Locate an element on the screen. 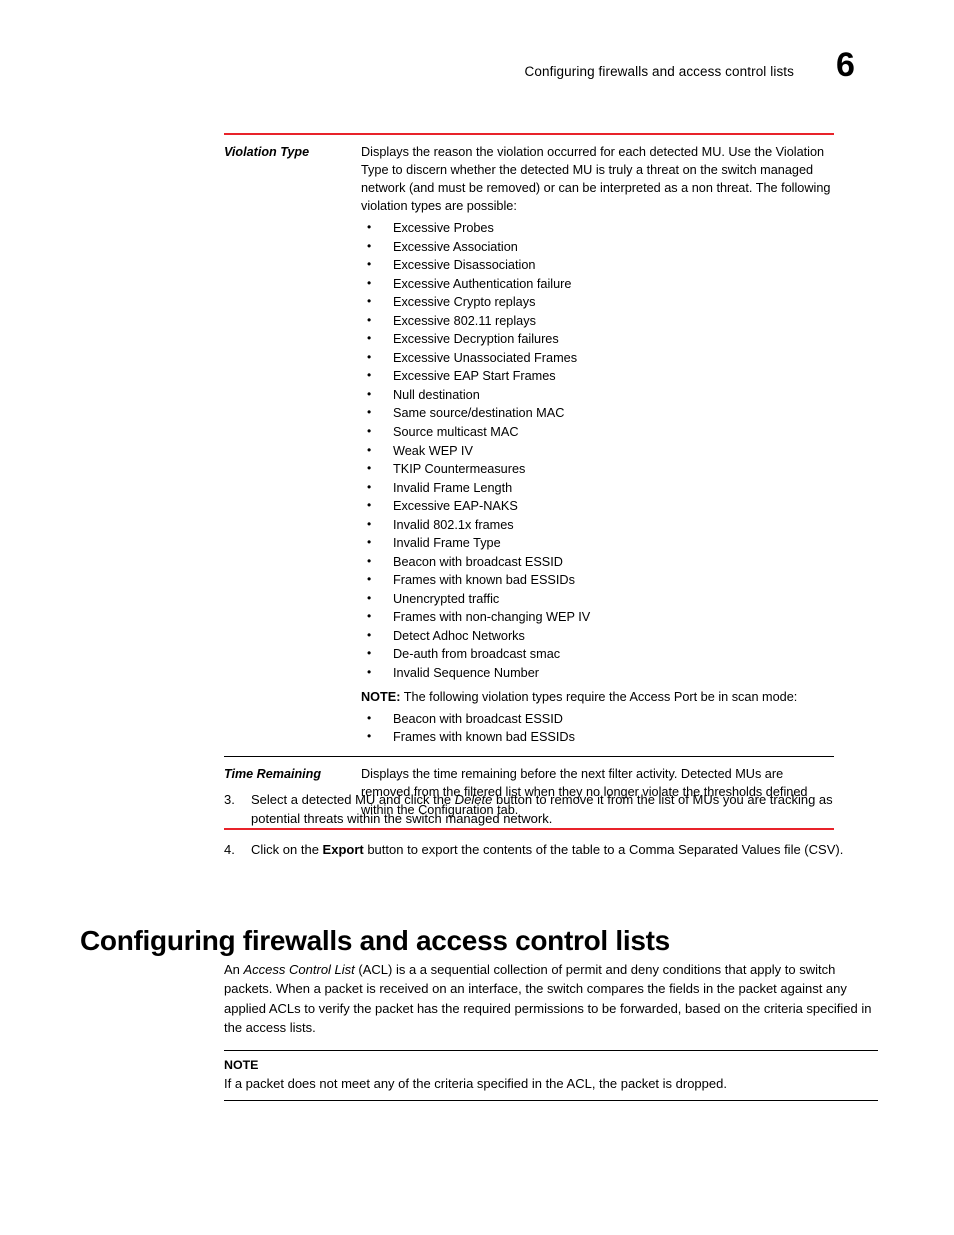  step-text-before: Select a detected MU and click the is located at coordinates (353, 799).